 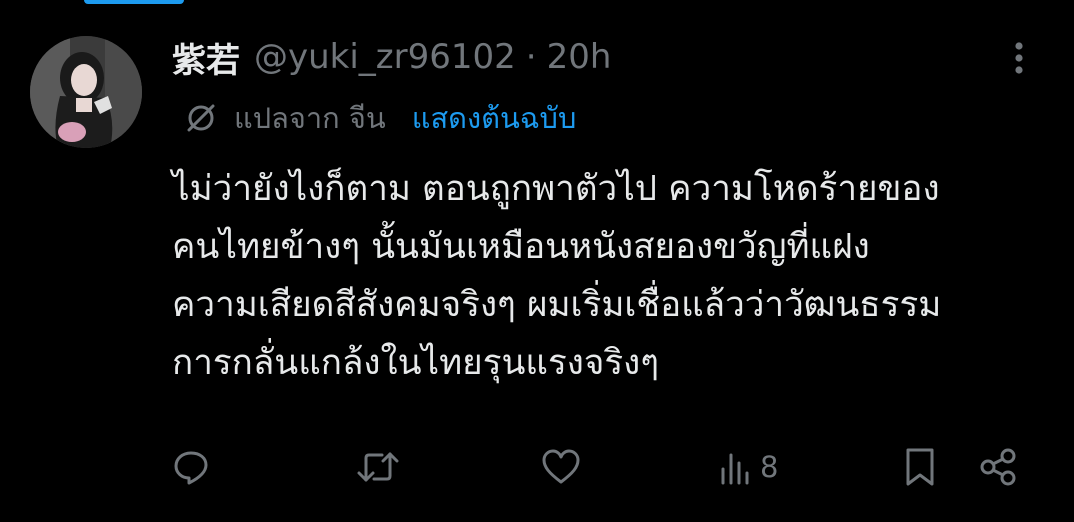 I want to click on avatar-image, so click(x=86, y=92).